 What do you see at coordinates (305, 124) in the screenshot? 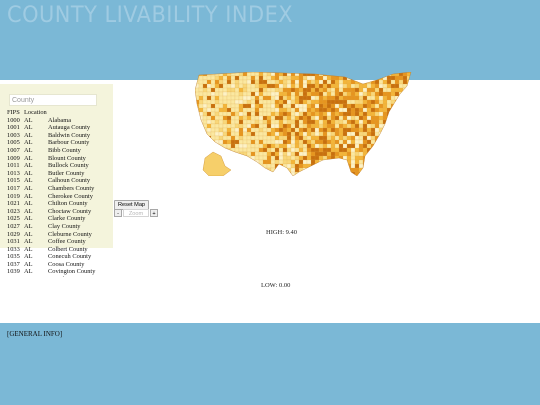
I see `us-county-choropleth-map` at bounding box center [305, 124].